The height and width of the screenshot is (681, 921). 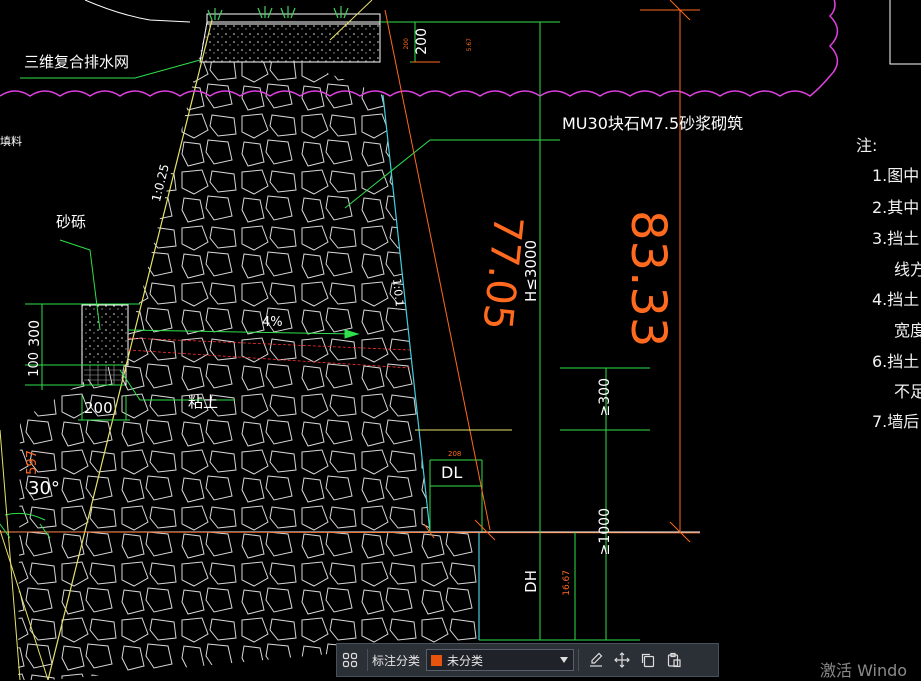 I want to click on angle-label: 30°, so click(x=44, y=488).